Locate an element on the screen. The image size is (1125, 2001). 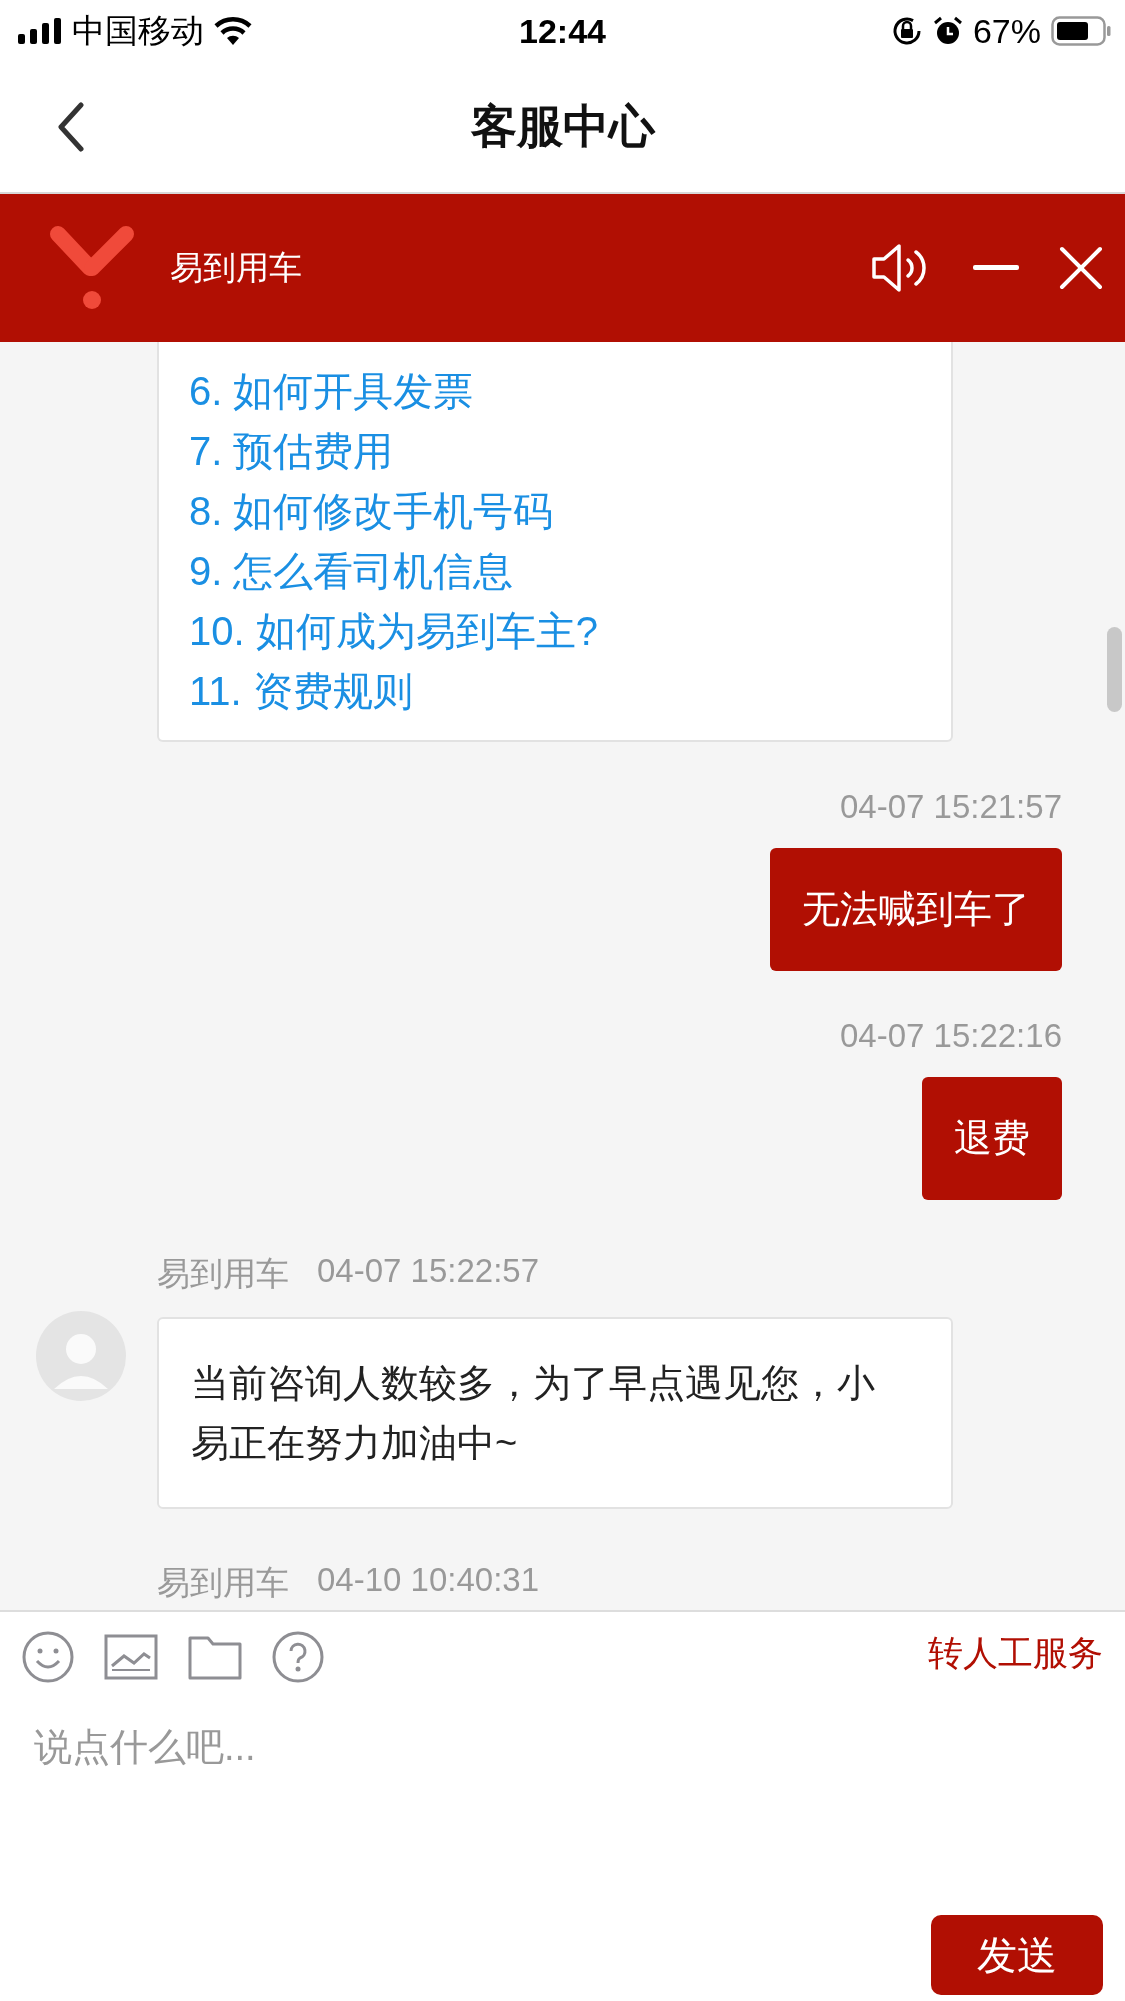
bot-message: 当前咨询人数较多，为了早点遇见您，小易正在努力加油中~ is located at coordinates (555, 1413).